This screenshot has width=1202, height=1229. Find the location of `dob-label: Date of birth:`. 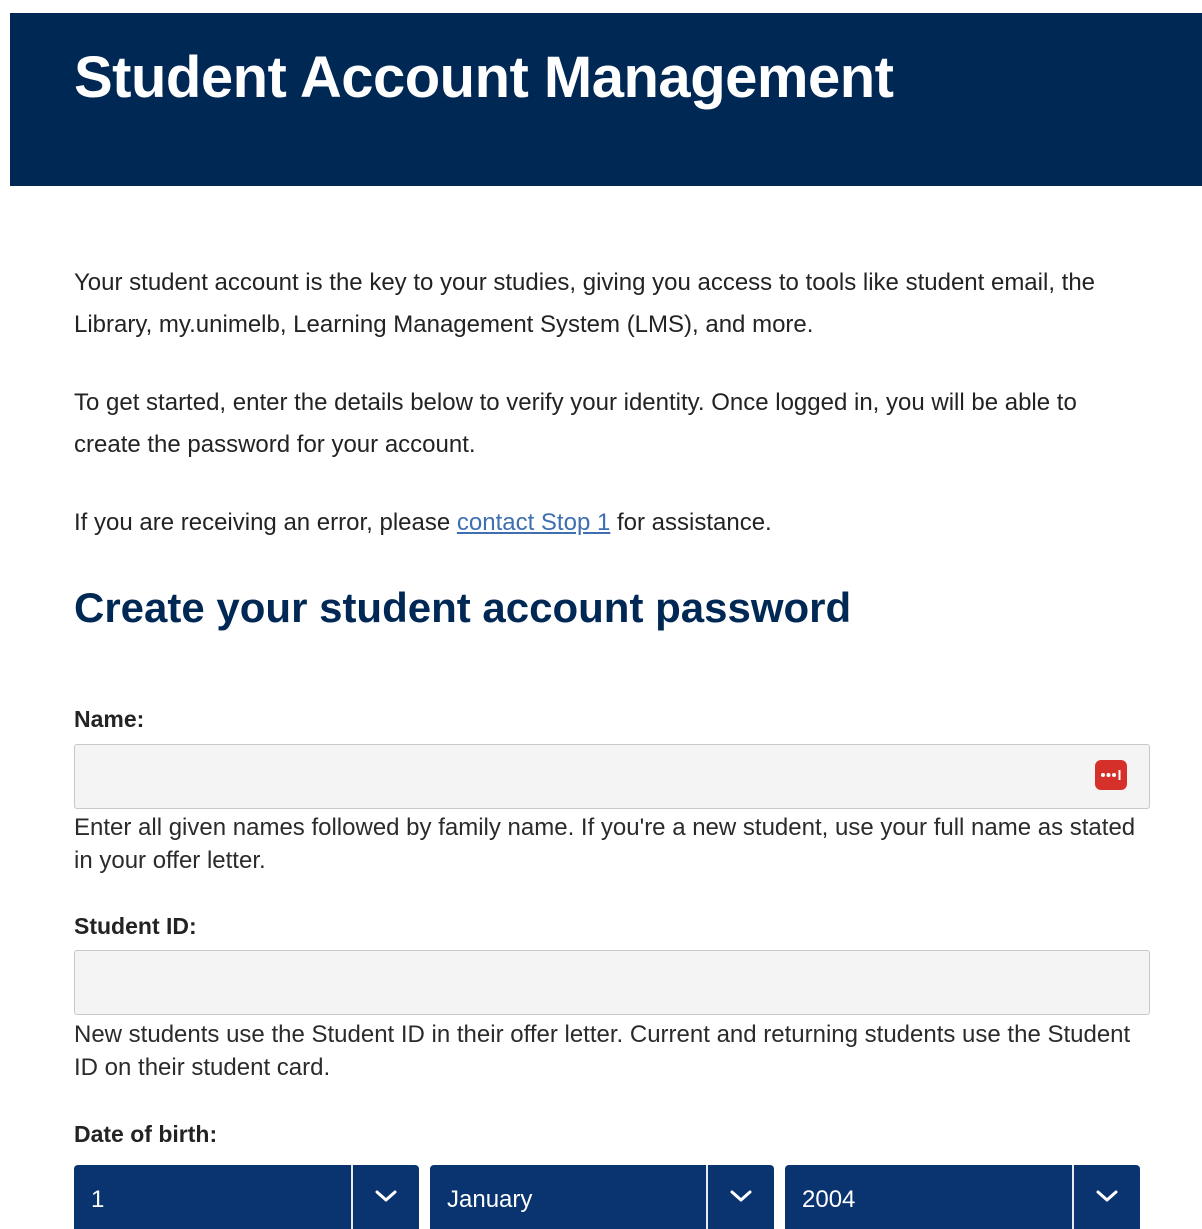

dob-label: Date of birth: is located at coordinates (146, 1134).